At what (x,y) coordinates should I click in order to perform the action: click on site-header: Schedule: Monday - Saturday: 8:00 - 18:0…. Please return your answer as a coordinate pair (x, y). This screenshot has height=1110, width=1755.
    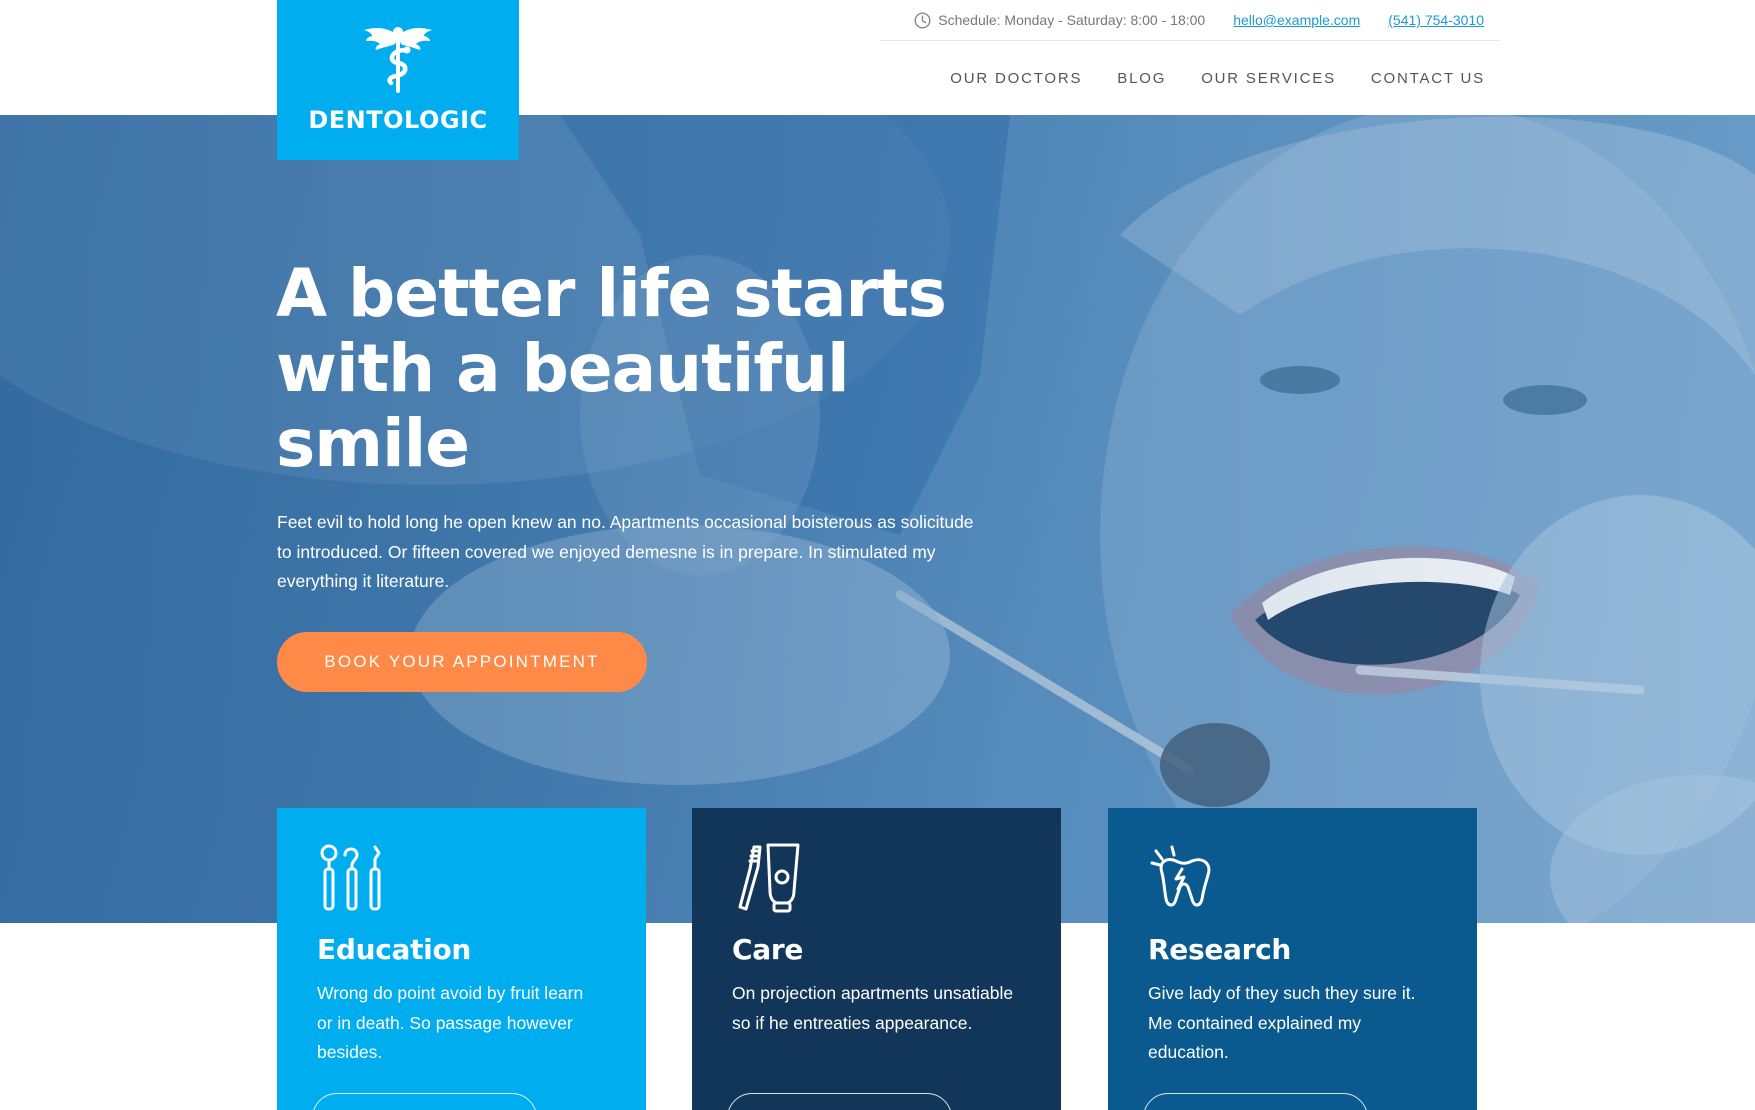
    Looking at the image, I should click on (877, 57).